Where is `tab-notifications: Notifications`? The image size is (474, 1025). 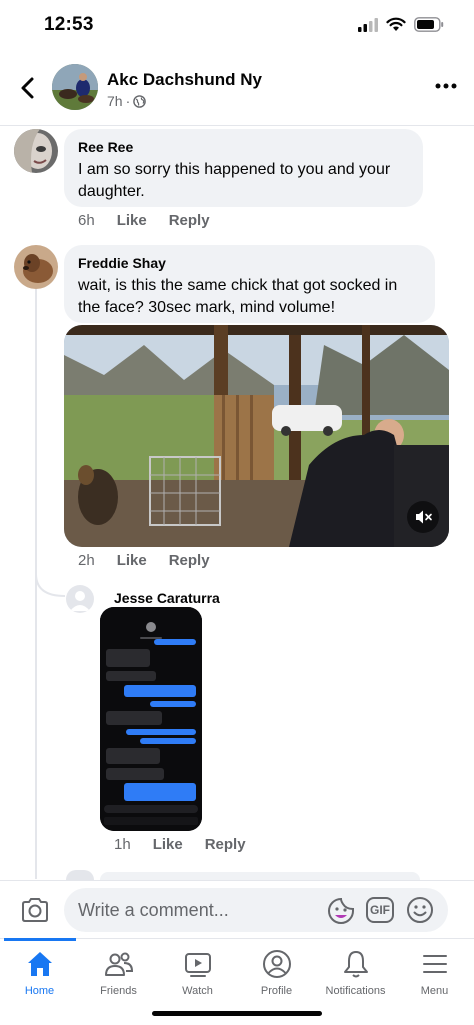 tab-notifications: Notifications is located at coordinates (355, 974).